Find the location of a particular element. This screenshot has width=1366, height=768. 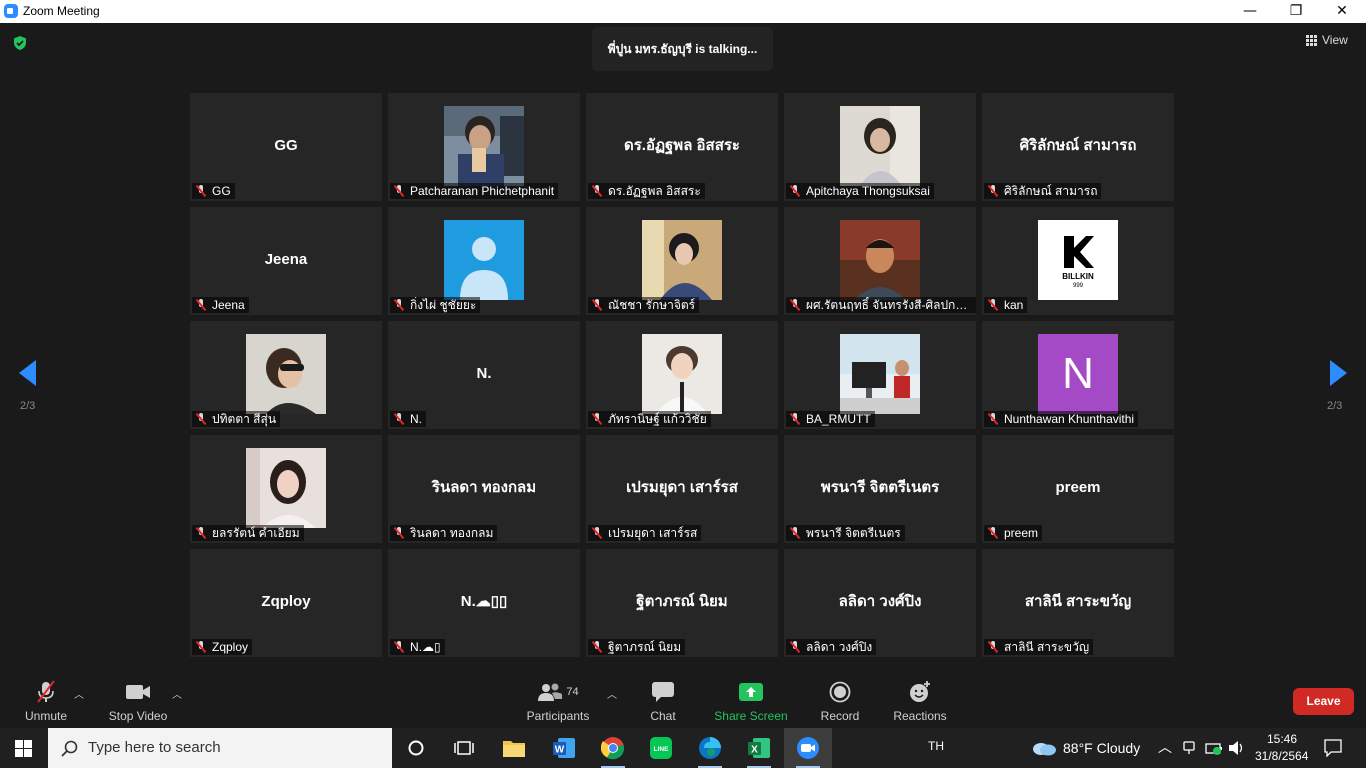

participant-tile: BILLKIN 999 kan is located at coordinates (1078, 261).